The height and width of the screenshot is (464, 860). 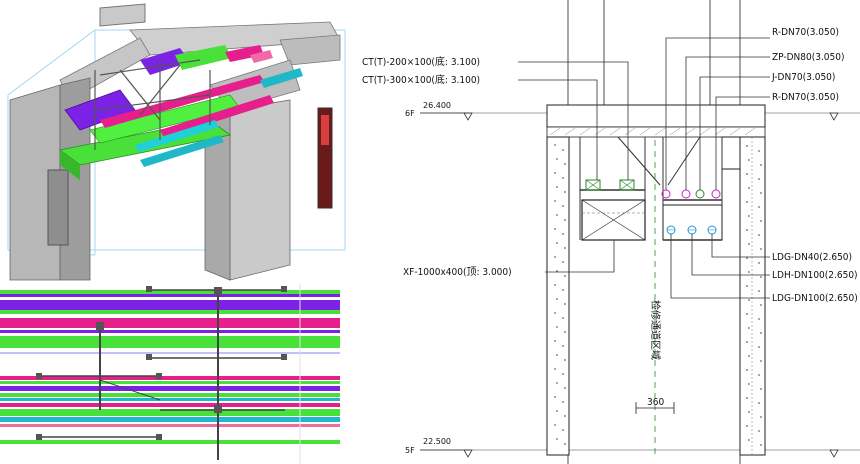 I want to click on label-zp-dn80: ZP-DN80(3.050), so click(x=808, y=57).